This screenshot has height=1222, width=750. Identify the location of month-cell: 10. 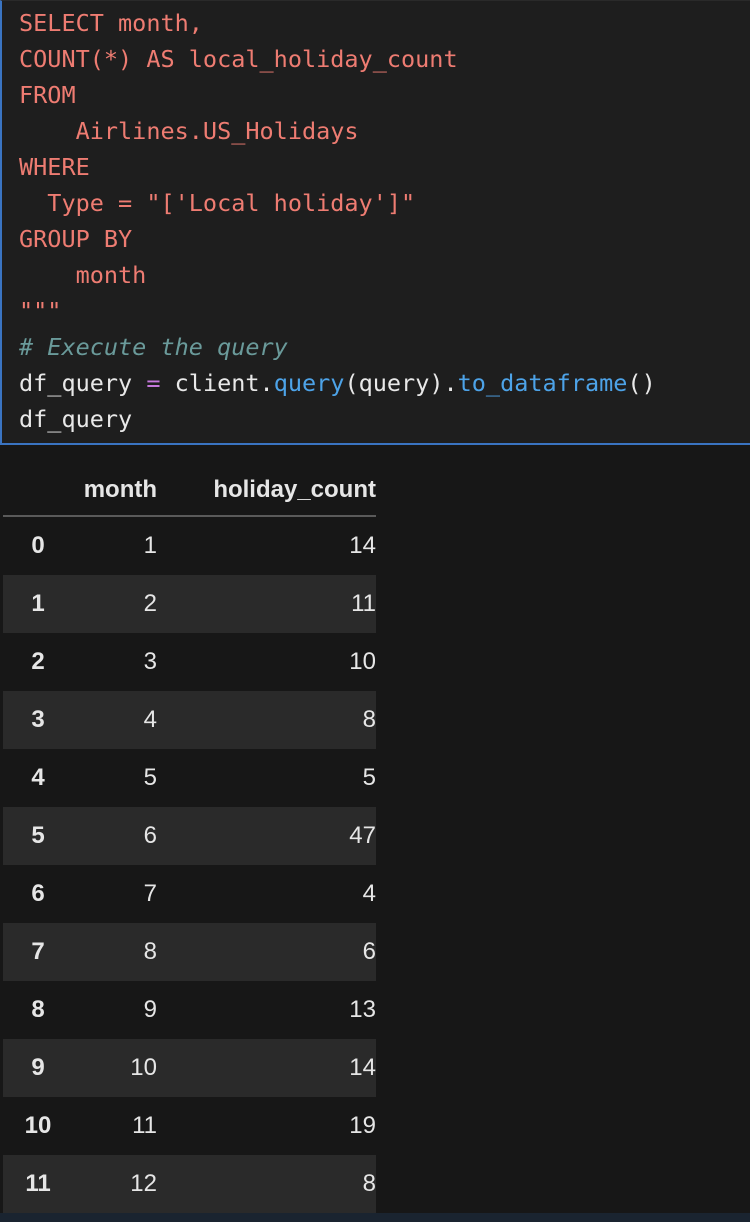
(143, 1067).